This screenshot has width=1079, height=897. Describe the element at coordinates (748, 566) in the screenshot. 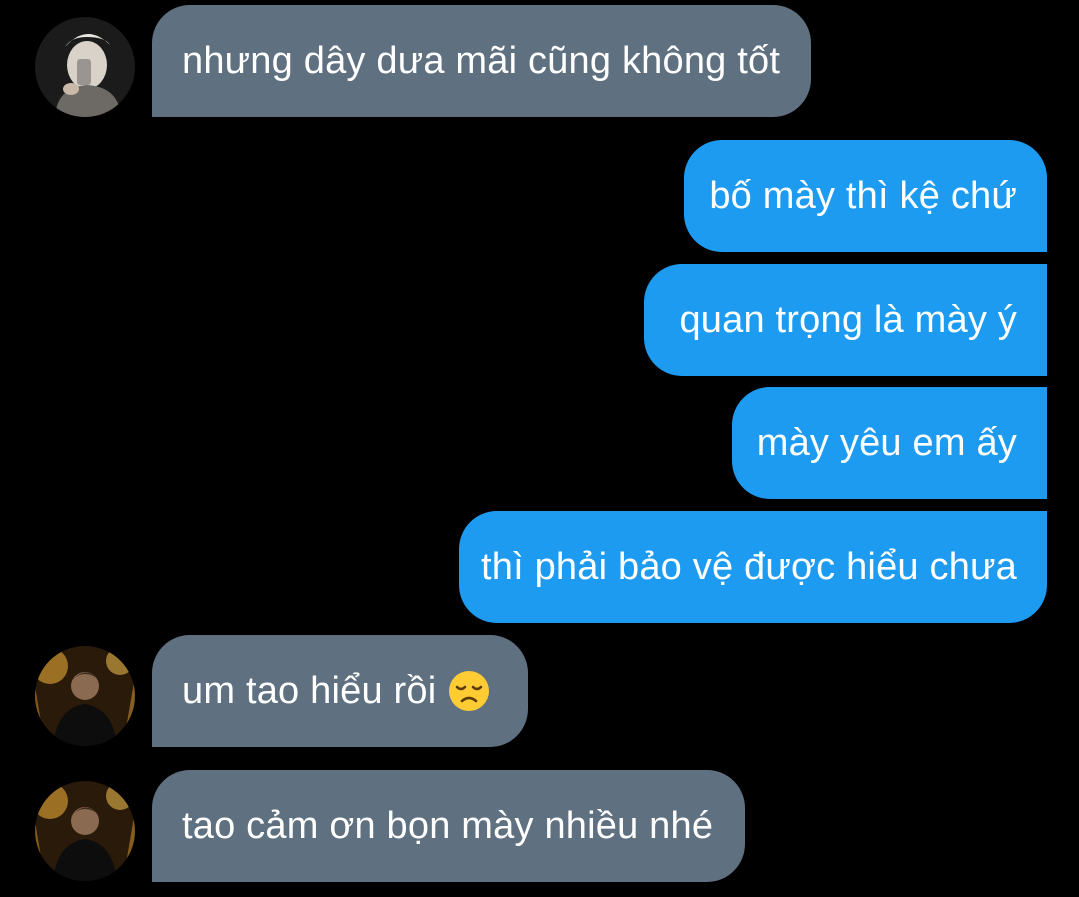

I see `message-text: thì phải bảo vệ được hiểu chưa` at that location.